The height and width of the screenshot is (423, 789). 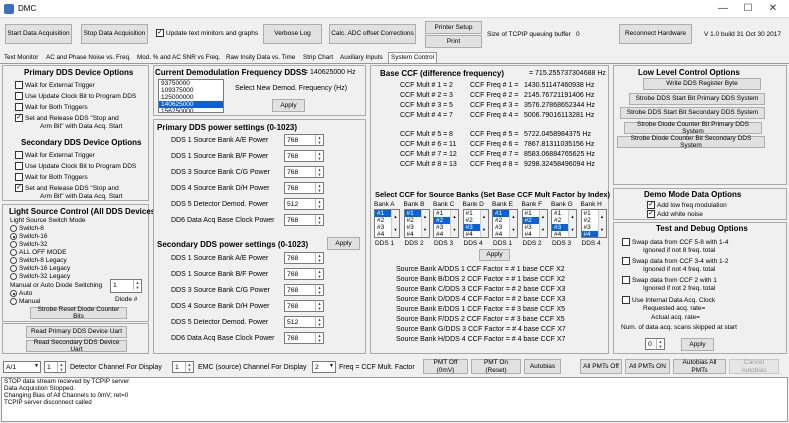 What do you see at coordinates (19, 155) in the screenshot?
I see `secondary-wait-external-checkbox` at bounding box center [19, 155].